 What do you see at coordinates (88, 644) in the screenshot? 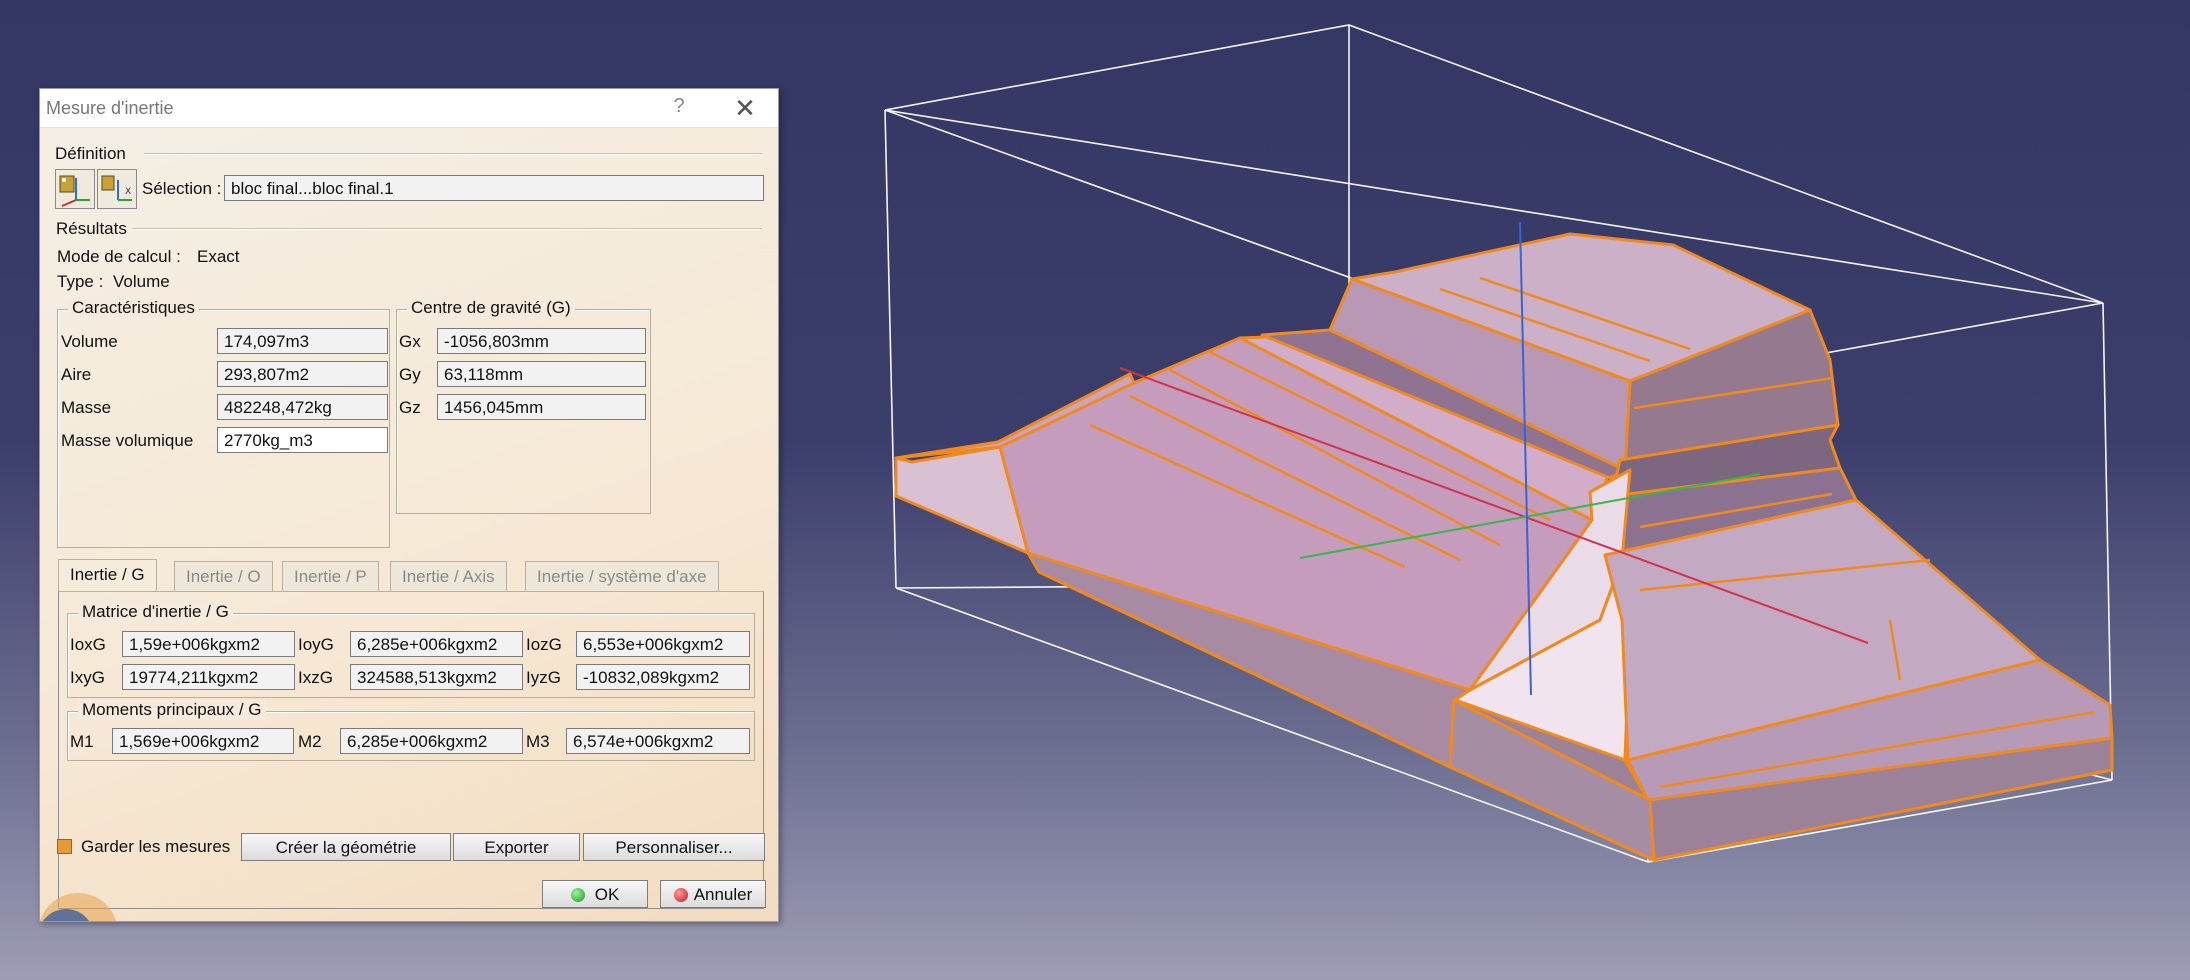
I see `ioxg-label: IoxG` at bounding box center [88, 644].